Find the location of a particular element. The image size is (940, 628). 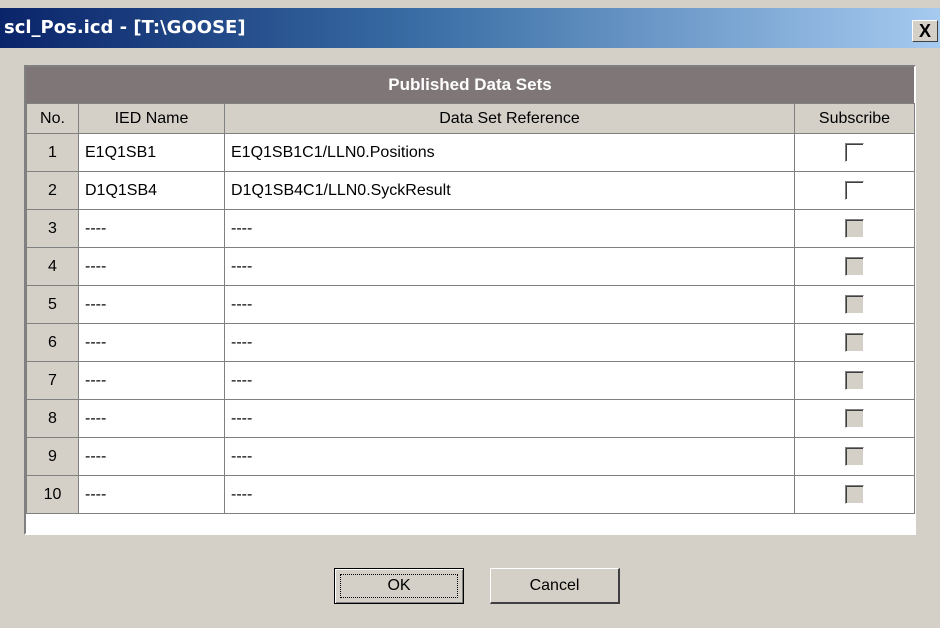

window-title: scl_Pos.icd - [T:\GOOSE] is located at coordinates (125, 27).